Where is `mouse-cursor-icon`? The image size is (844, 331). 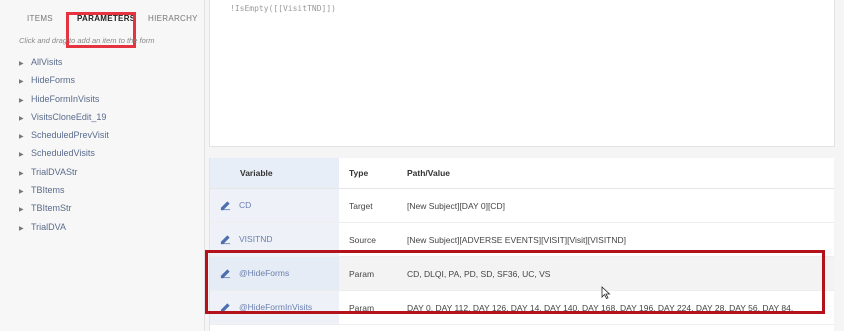 mouse-cursor-icon is located at coordinates (606, 293).